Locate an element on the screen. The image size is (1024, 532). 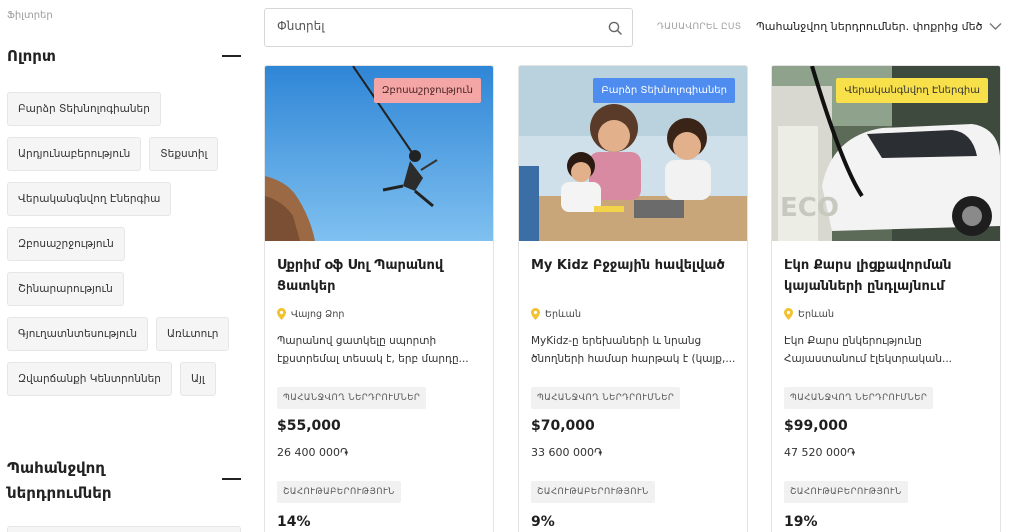
sort-select: Պահանջվող ներդրումներ. փոքրից մեծ is located at coordinates (869, 26).